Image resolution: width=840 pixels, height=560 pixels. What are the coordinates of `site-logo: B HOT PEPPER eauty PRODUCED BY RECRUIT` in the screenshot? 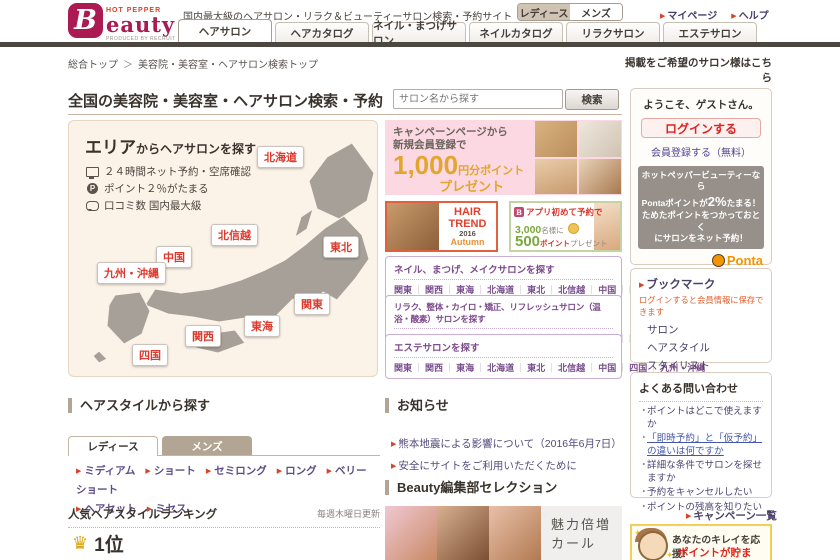 It's located at (122, 22).